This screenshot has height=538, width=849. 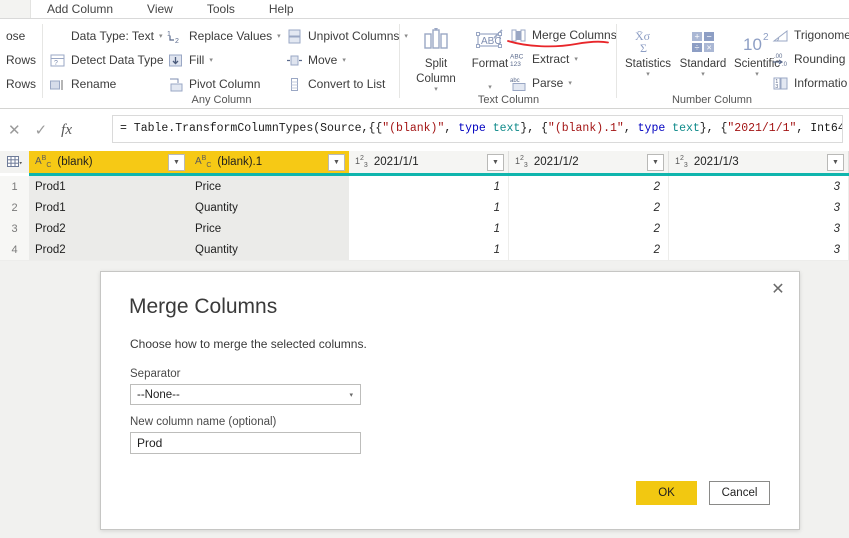 I want to click on table-row: 3 Prod2 Price 1 2 3, so click(x=424, y=229).